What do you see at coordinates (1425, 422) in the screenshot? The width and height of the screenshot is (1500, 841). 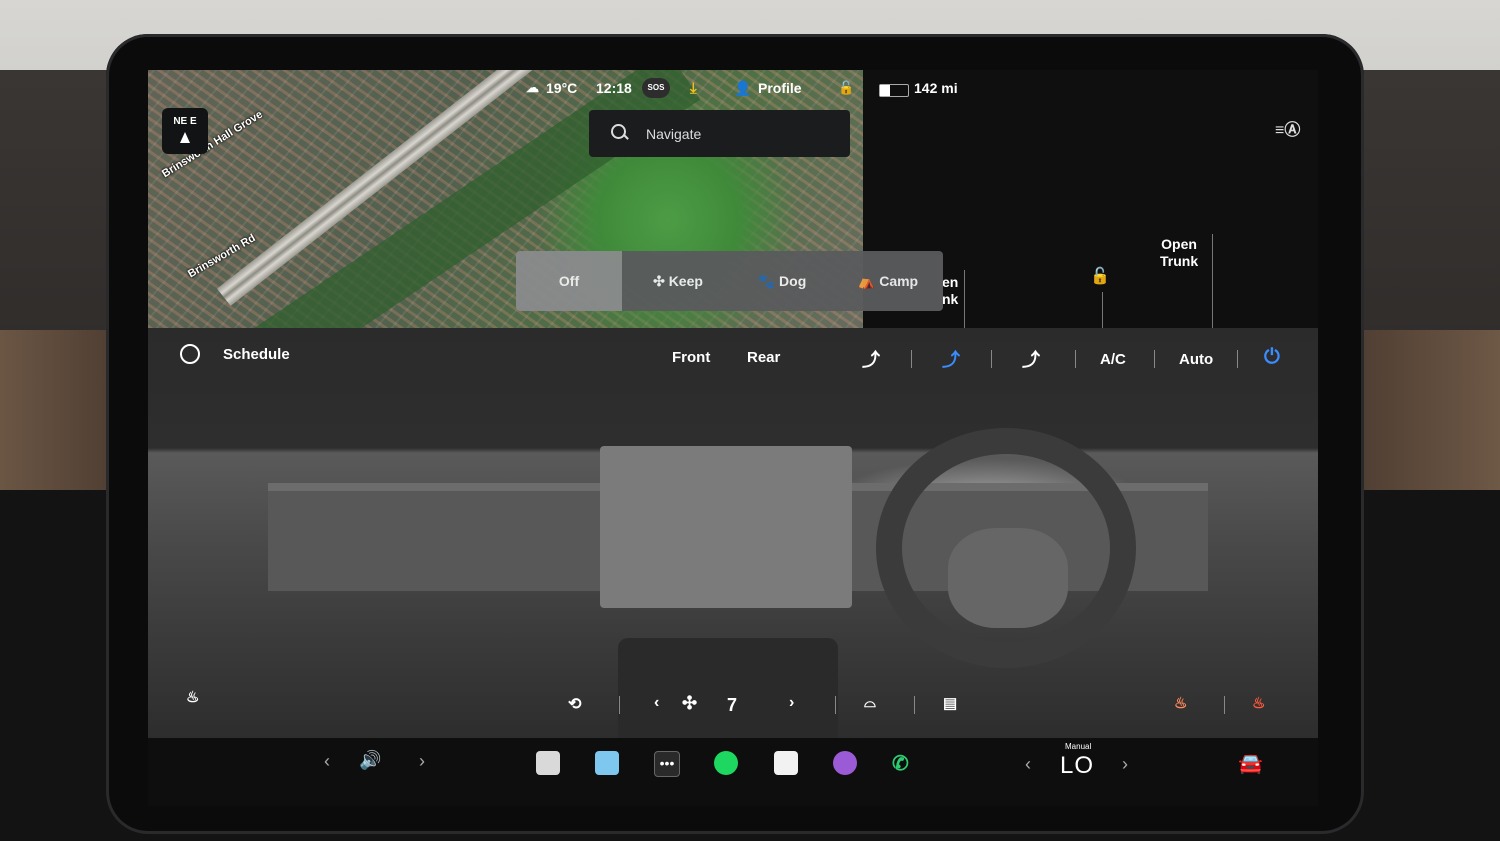 I see `dashboard-wood-right` at bounding box center [1425, 422].